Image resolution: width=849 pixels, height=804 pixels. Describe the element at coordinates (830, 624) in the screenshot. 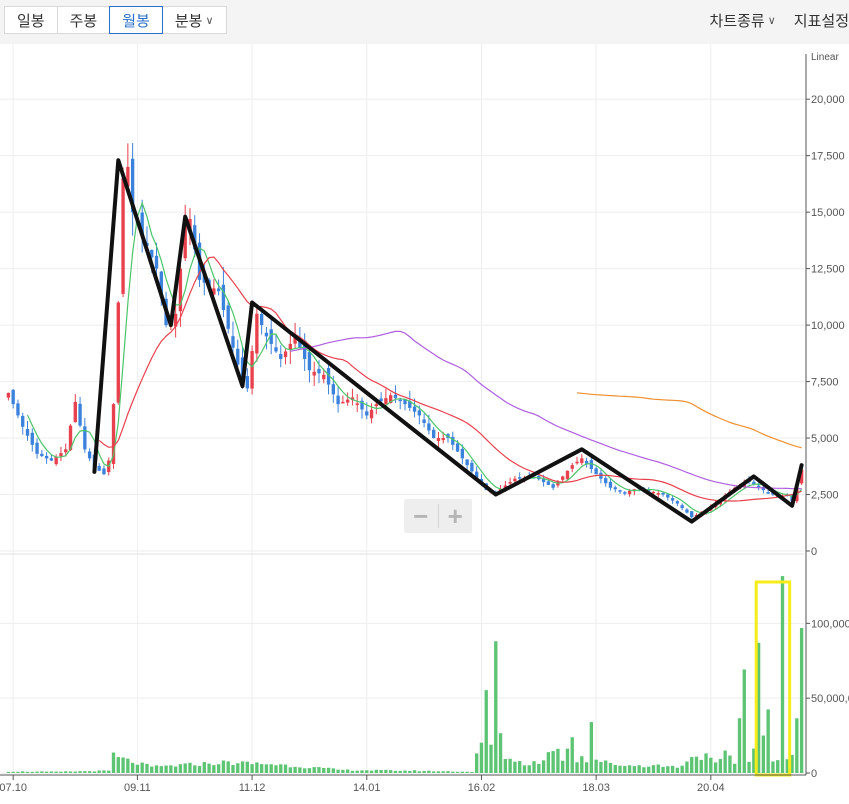

I see `volume-tick-label: 100,000,` at that location.